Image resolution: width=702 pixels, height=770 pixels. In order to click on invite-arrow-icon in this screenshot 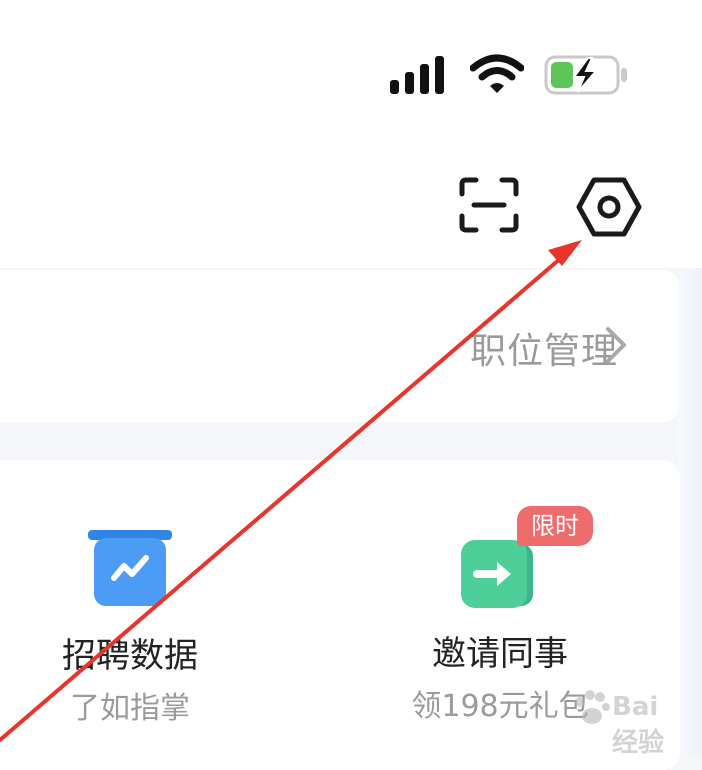, I will do `click(497, 574)`.